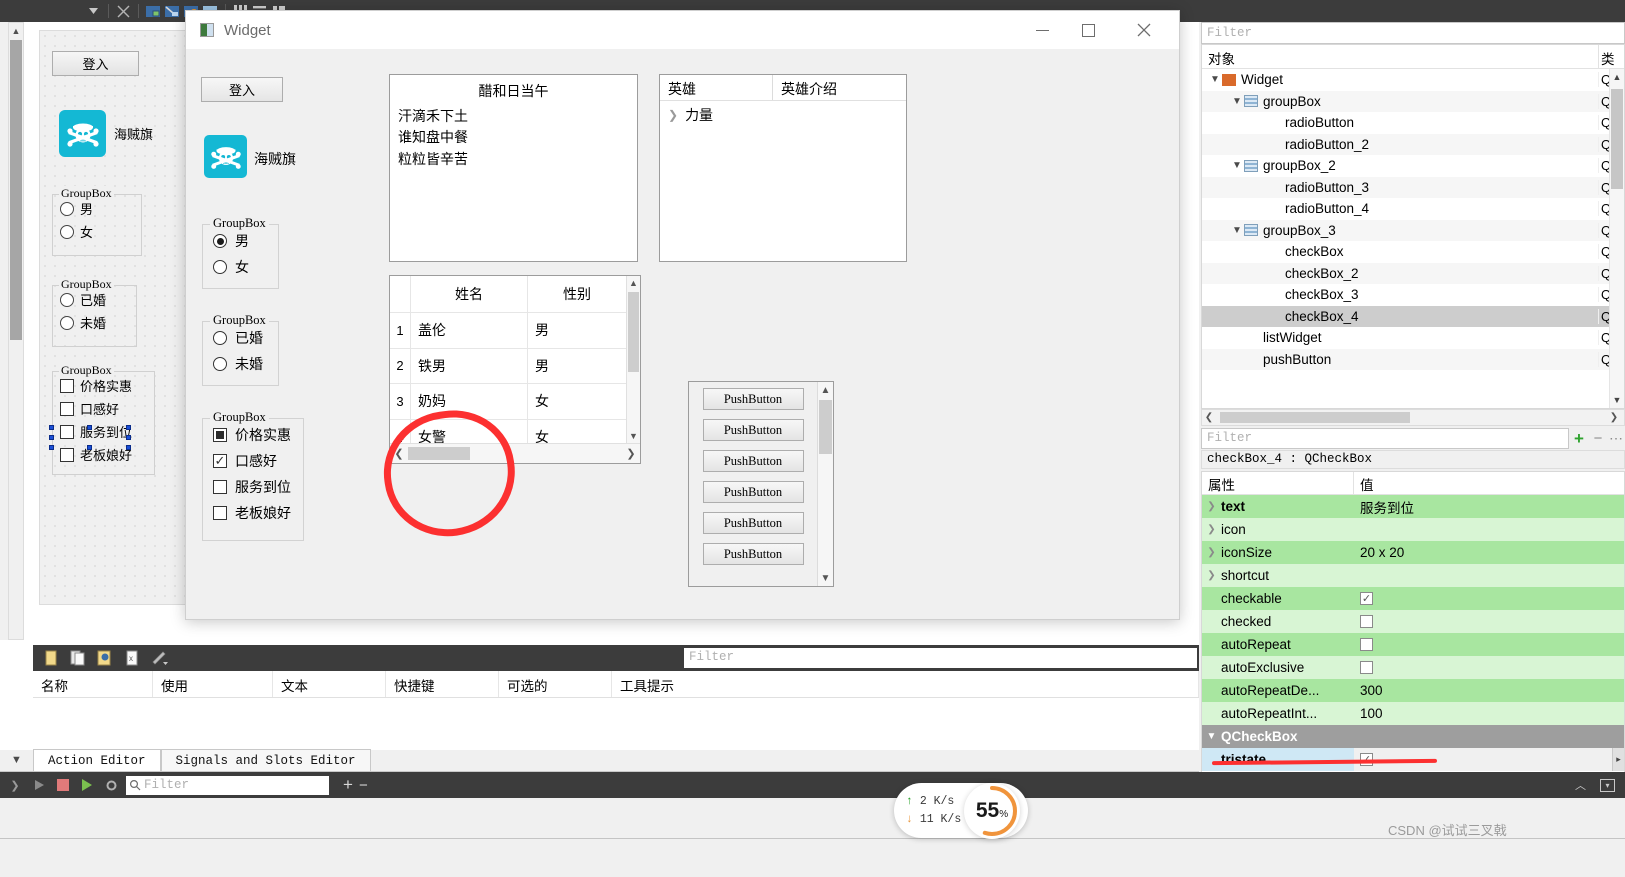 The width and height of the screenshot is (1625, 877). Describe the element at coordinates (98, 299) in the screenshot. I see `designer-radio-married: 已婚` at that location.